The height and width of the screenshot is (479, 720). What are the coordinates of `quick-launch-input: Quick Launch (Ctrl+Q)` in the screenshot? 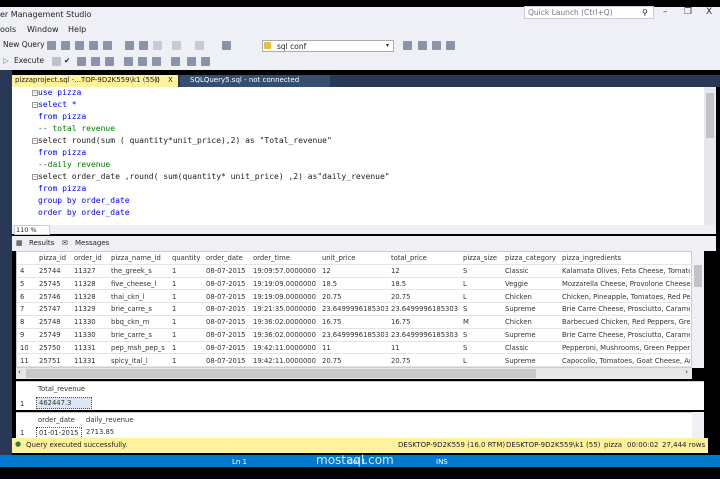 It's located at (589, 12).